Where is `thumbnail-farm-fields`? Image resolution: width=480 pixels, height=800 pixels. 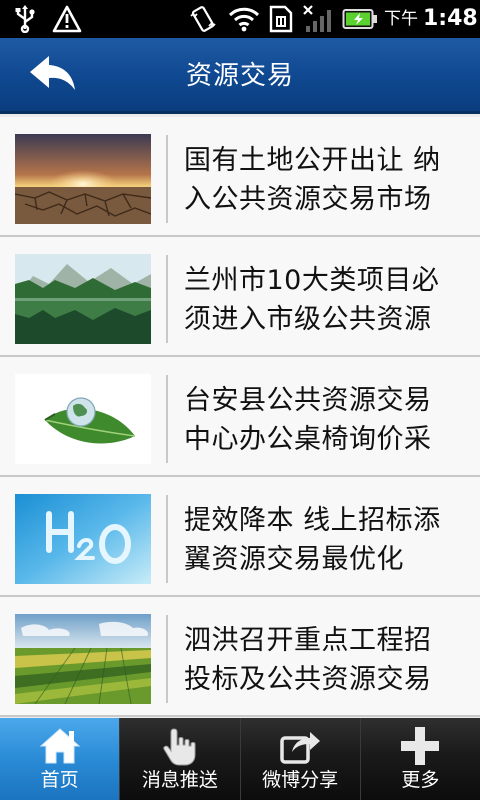 thumbnail-farm-fields is located at coordinates (83, 659).